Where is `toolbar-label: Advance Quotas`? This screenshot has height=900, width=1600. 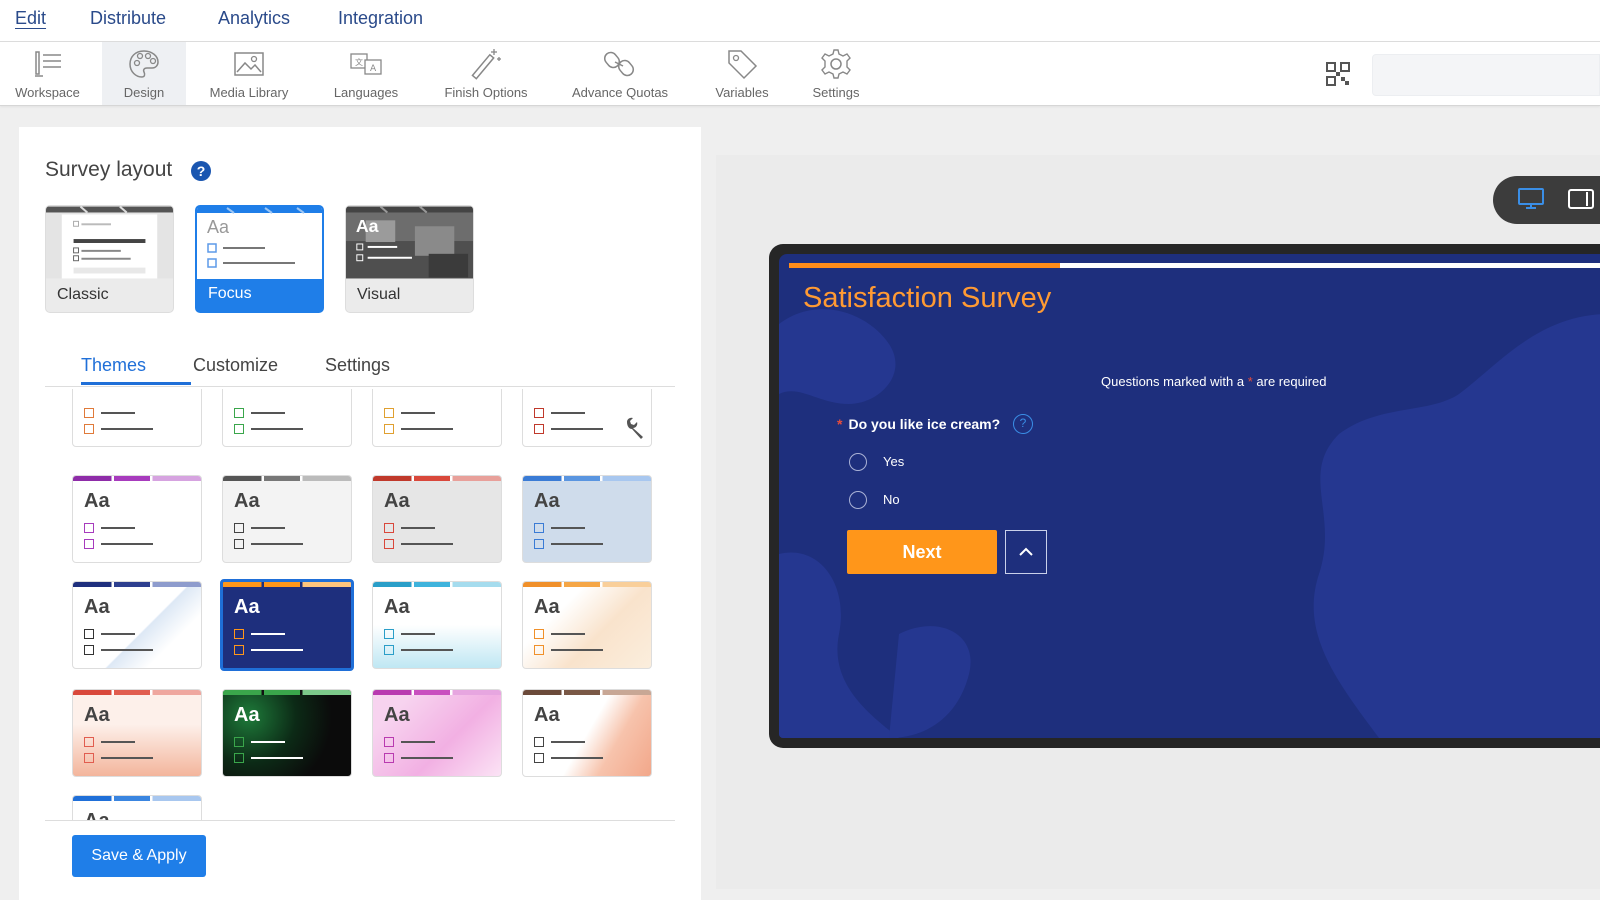
toolbar-label: Advance Quotas is located at coordinates (620, 92).